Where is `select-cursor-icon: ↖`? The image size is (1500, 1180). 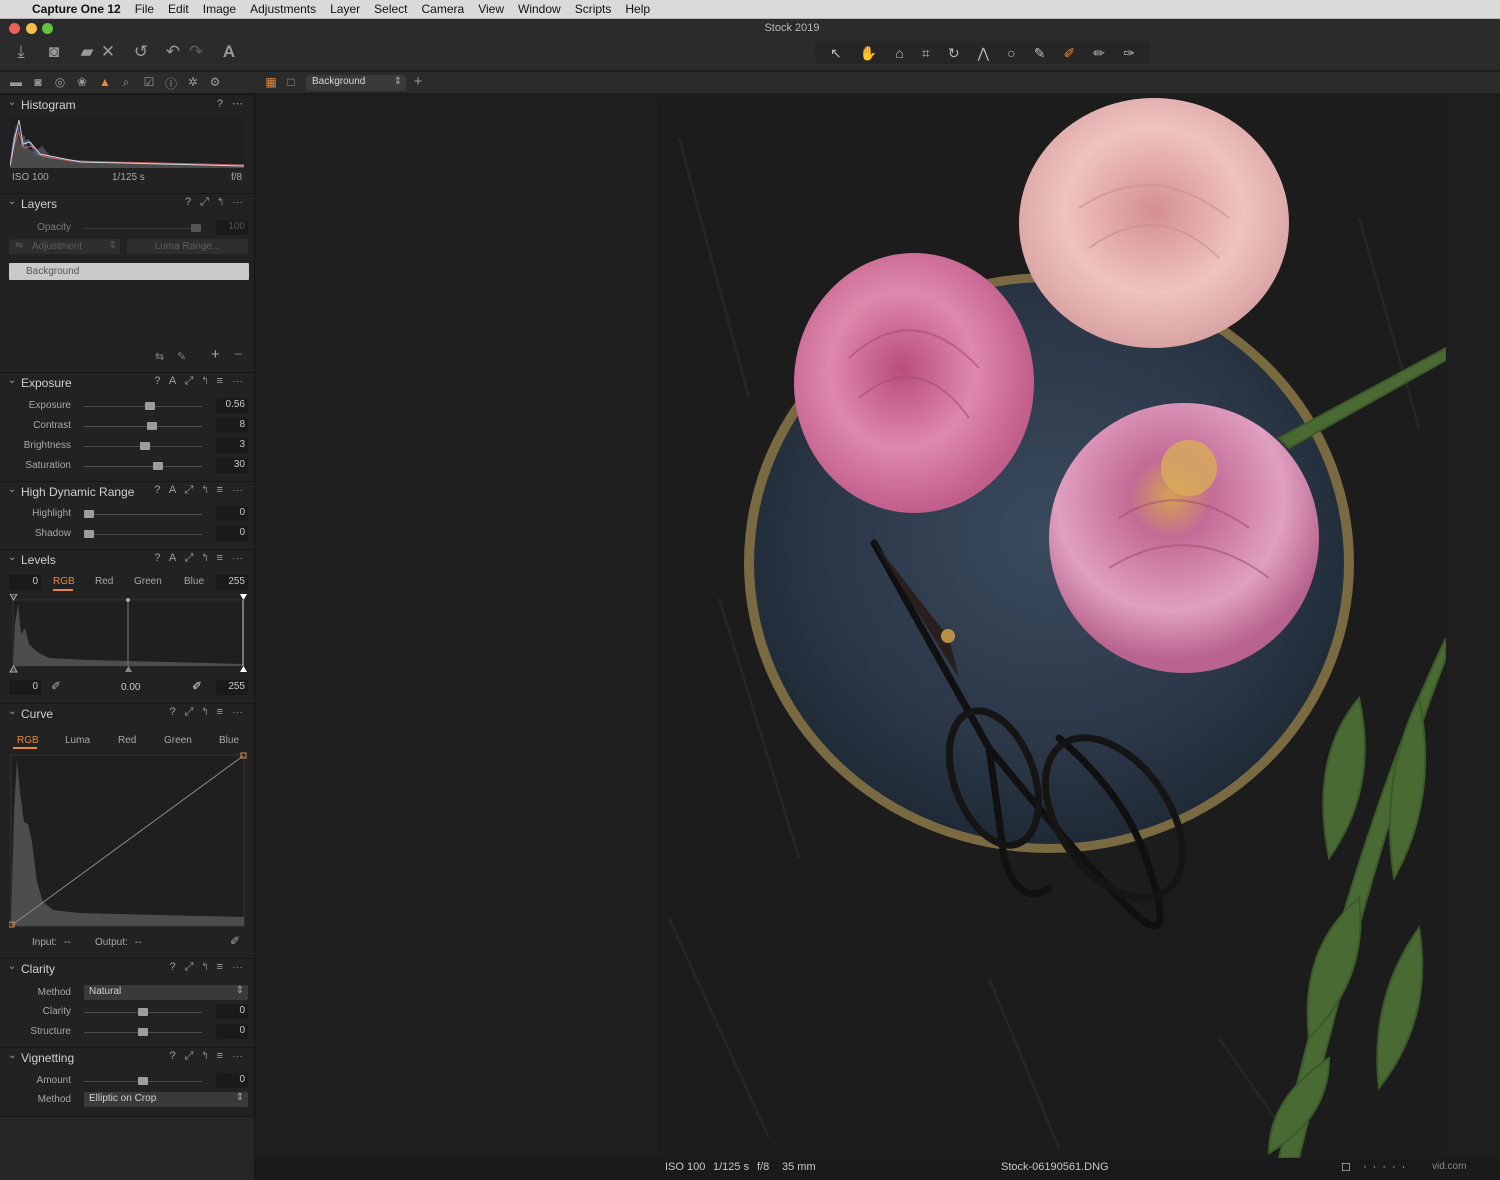 select-cursor-icon: ↖ is located at coordinates (836, 53).